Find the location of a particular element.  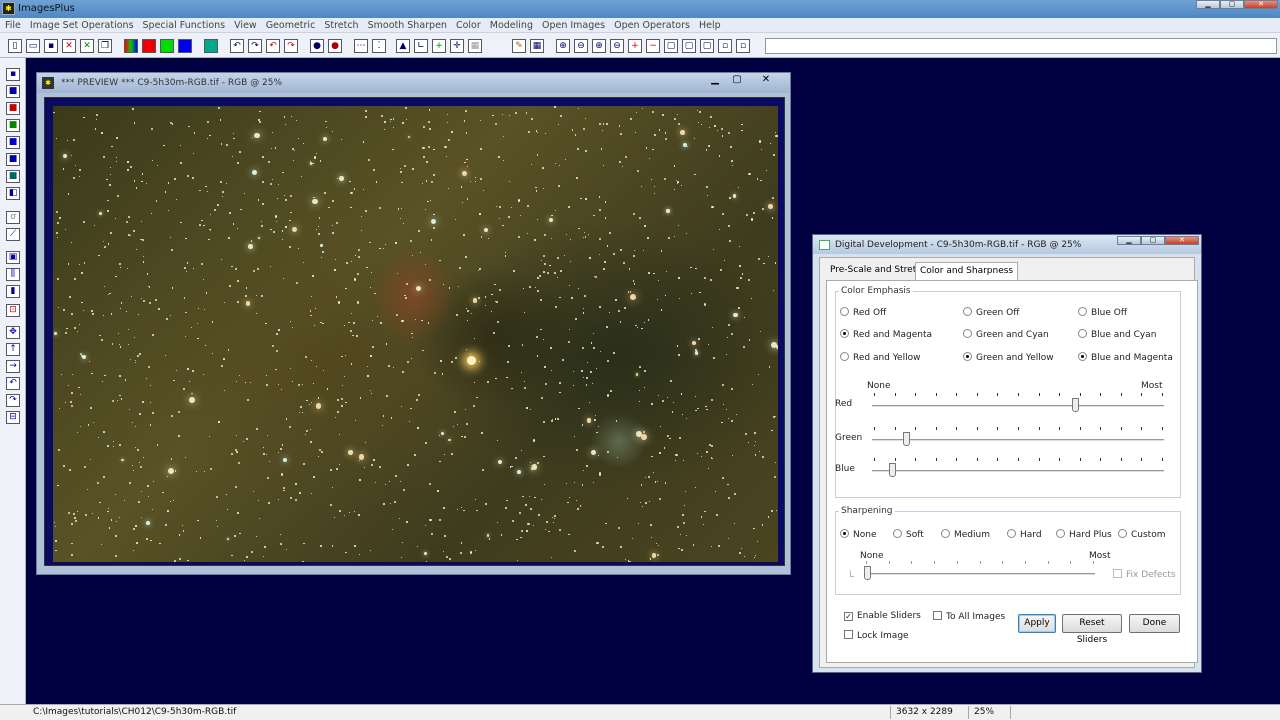

fix-defects-checkbox: Fix Defects is located at coordinates (1144, 574).